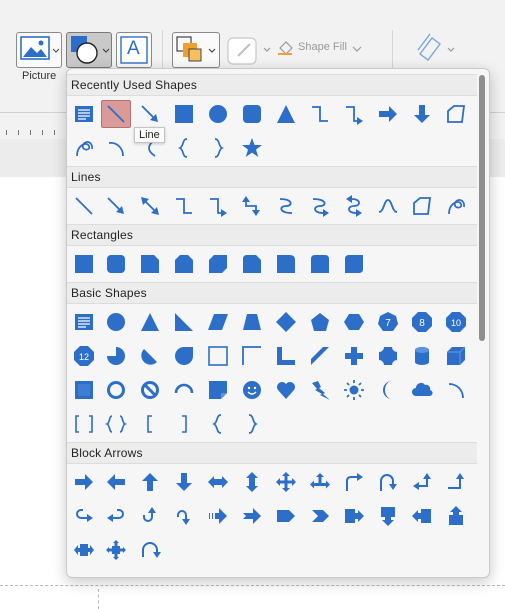  I want to click on shape-frame, so click(218, 356).